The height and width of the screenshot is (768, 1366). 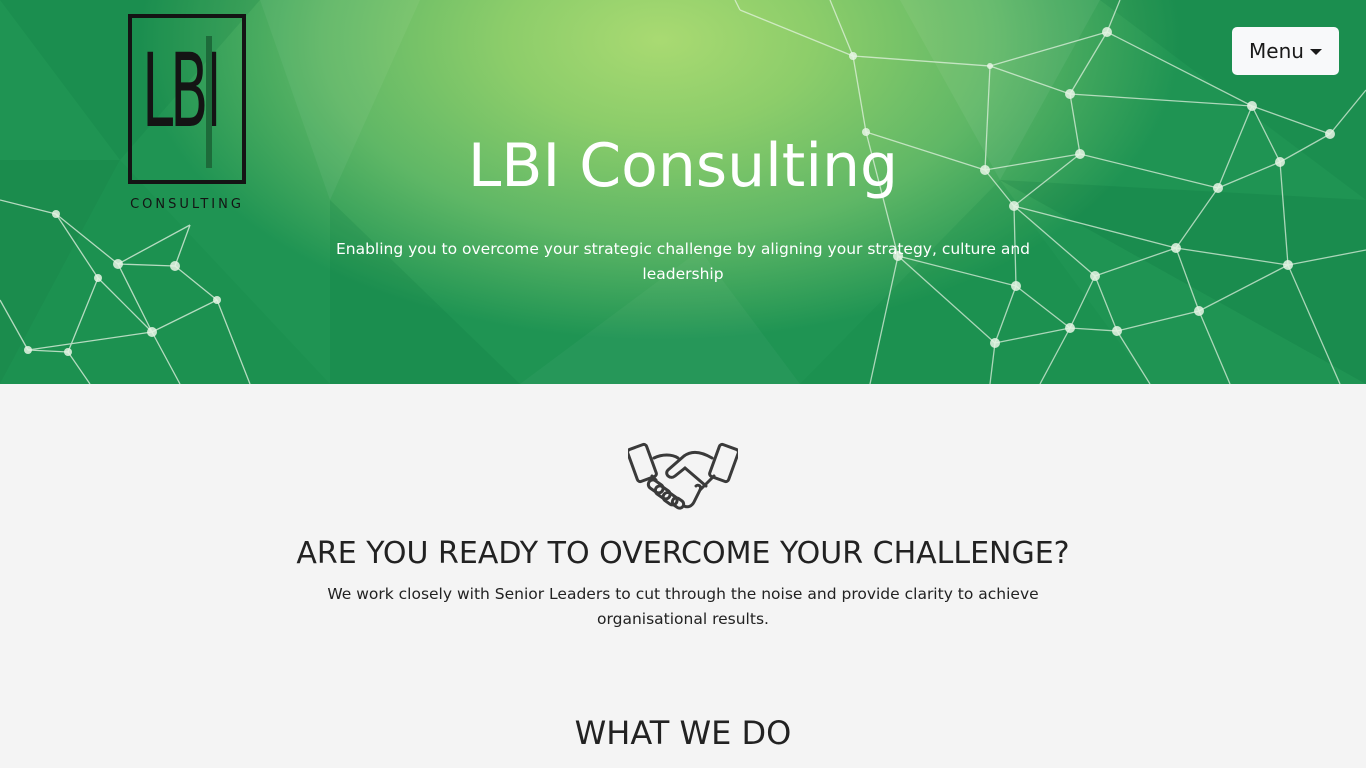 What do you see at coordinates (683, 476) in the screenshot?
I see `handshake-icon` at bounding box center [683, 476].